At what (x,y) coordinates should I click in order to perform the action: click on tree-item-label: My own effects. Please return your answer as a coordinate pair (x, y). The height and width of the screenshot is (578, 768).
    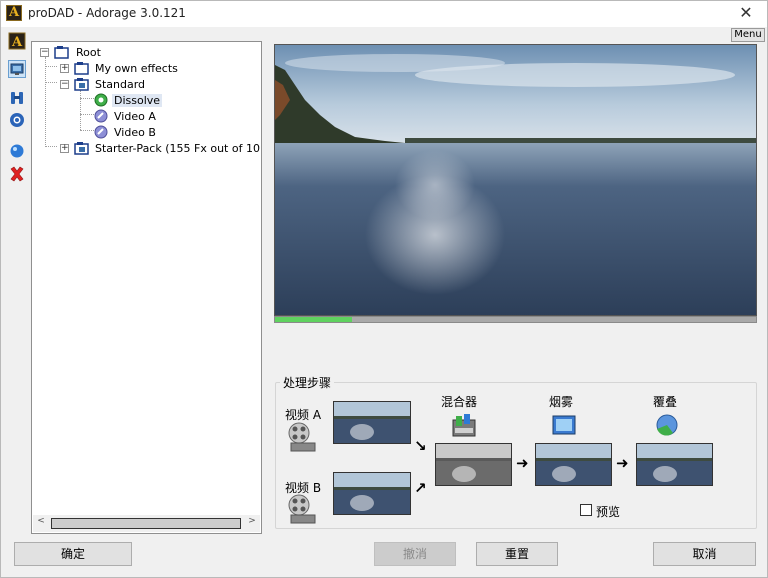
    Looking at the image, I should click on (136, 68).